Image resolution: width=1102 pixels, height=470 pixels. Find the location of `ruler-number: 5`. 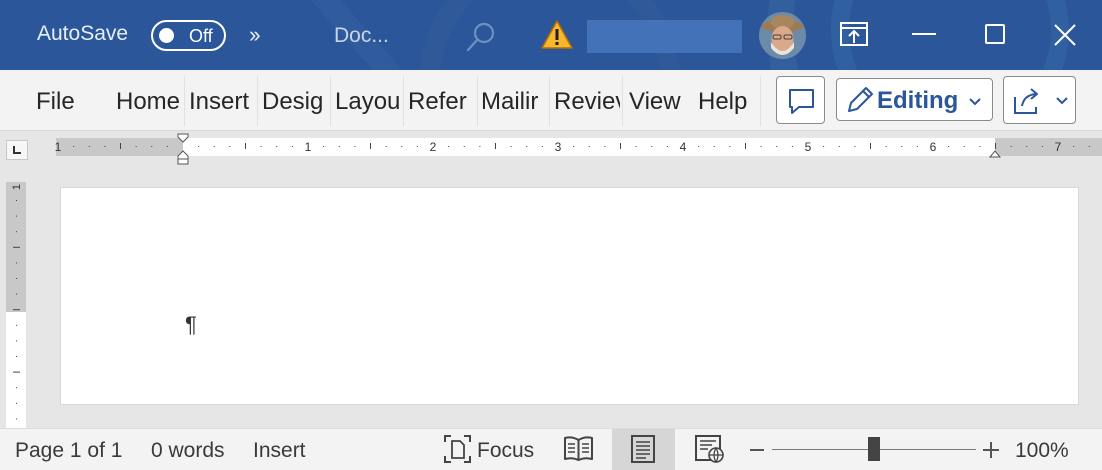

ruler-number: 5 is located at coordinates (808, 147).